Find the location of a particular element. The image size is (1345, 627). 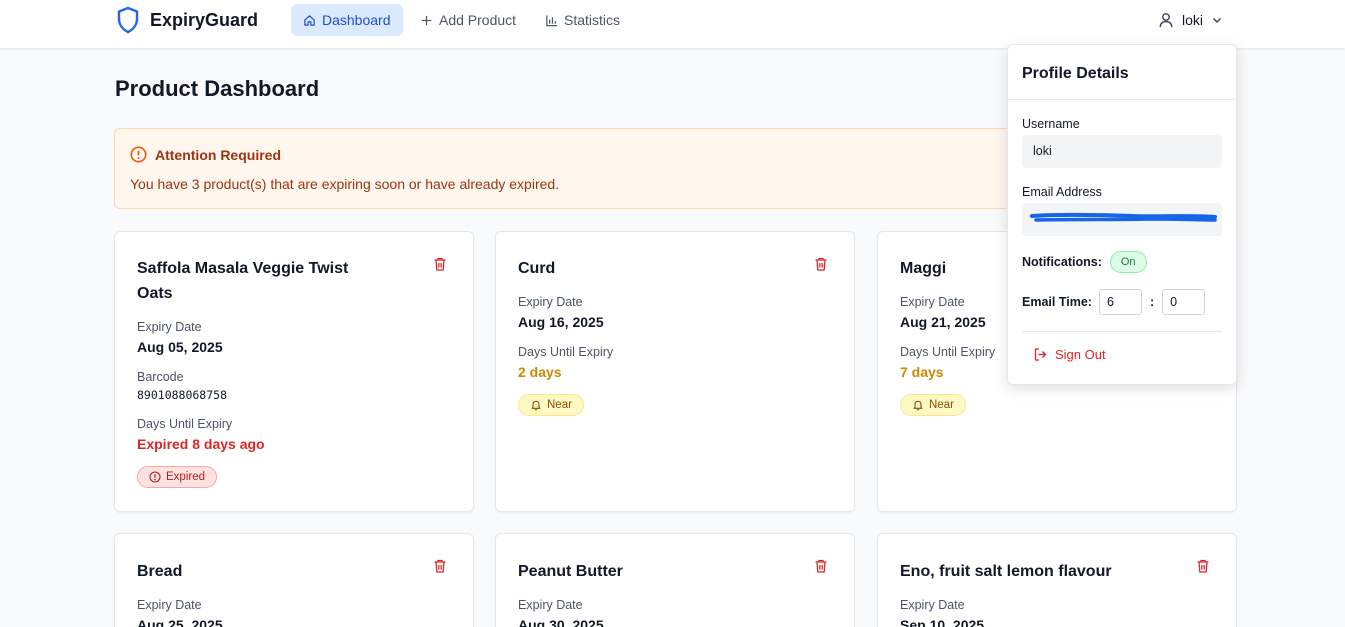

email-hour-input is located at coordinates (1120, 302).